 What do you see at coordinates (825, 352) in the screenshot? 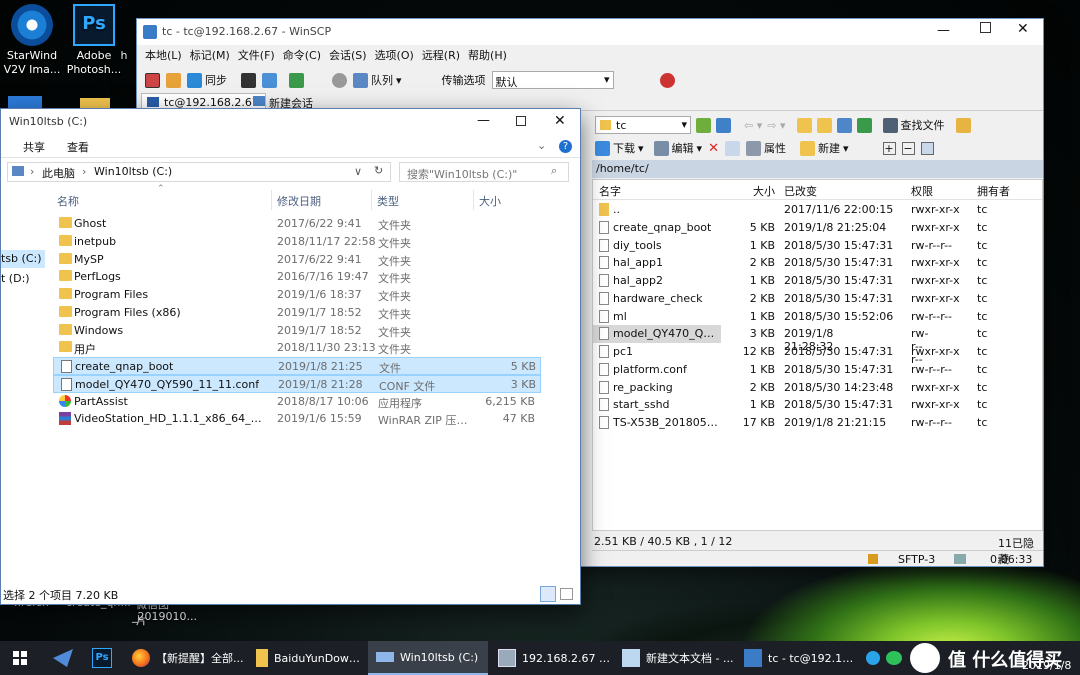
I see `remote-file-row: pc1 12 KB 2018/5/30 15:47:31 rwxr-xr-x tc` at bounding box center [825, 352].